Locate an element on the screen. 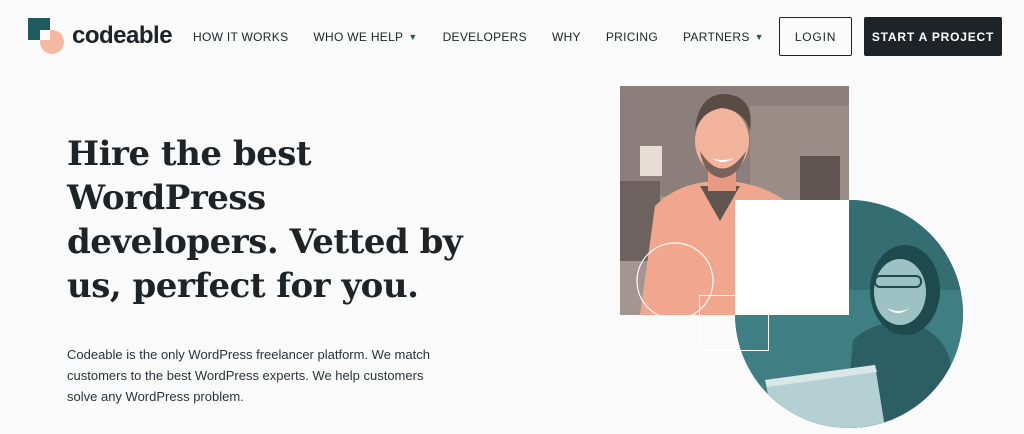 This screenshot has height=434, width=1024. nav-how-it-works: HOW IT WORKS is located at coordinates (240, 37).